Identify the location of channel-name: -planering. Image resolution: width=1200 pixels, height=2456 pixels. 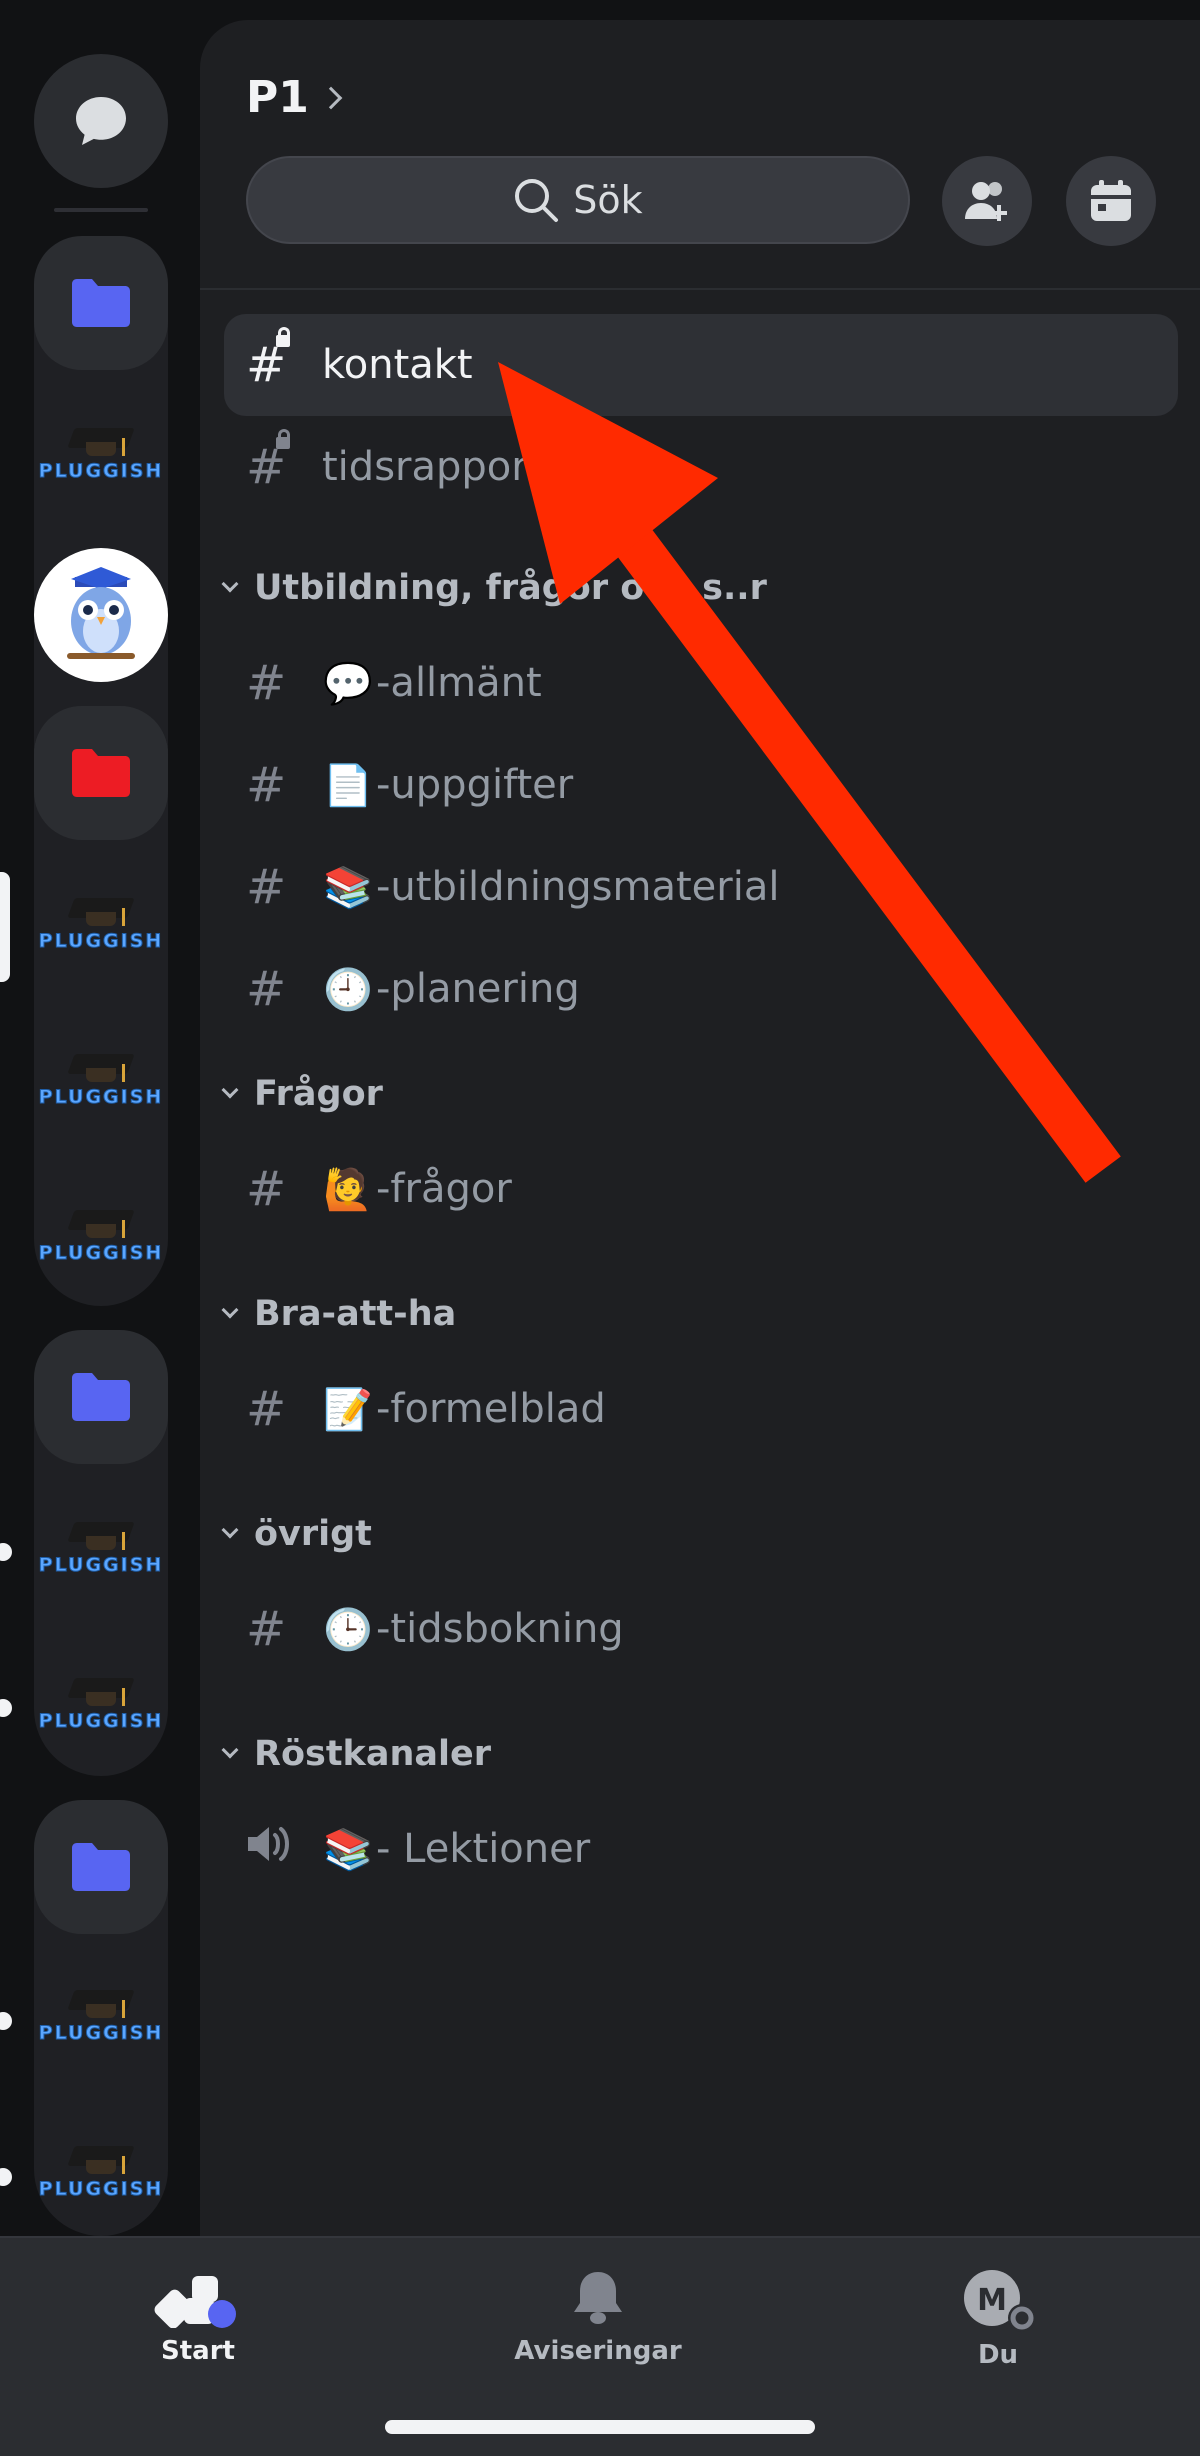
(478, 989).